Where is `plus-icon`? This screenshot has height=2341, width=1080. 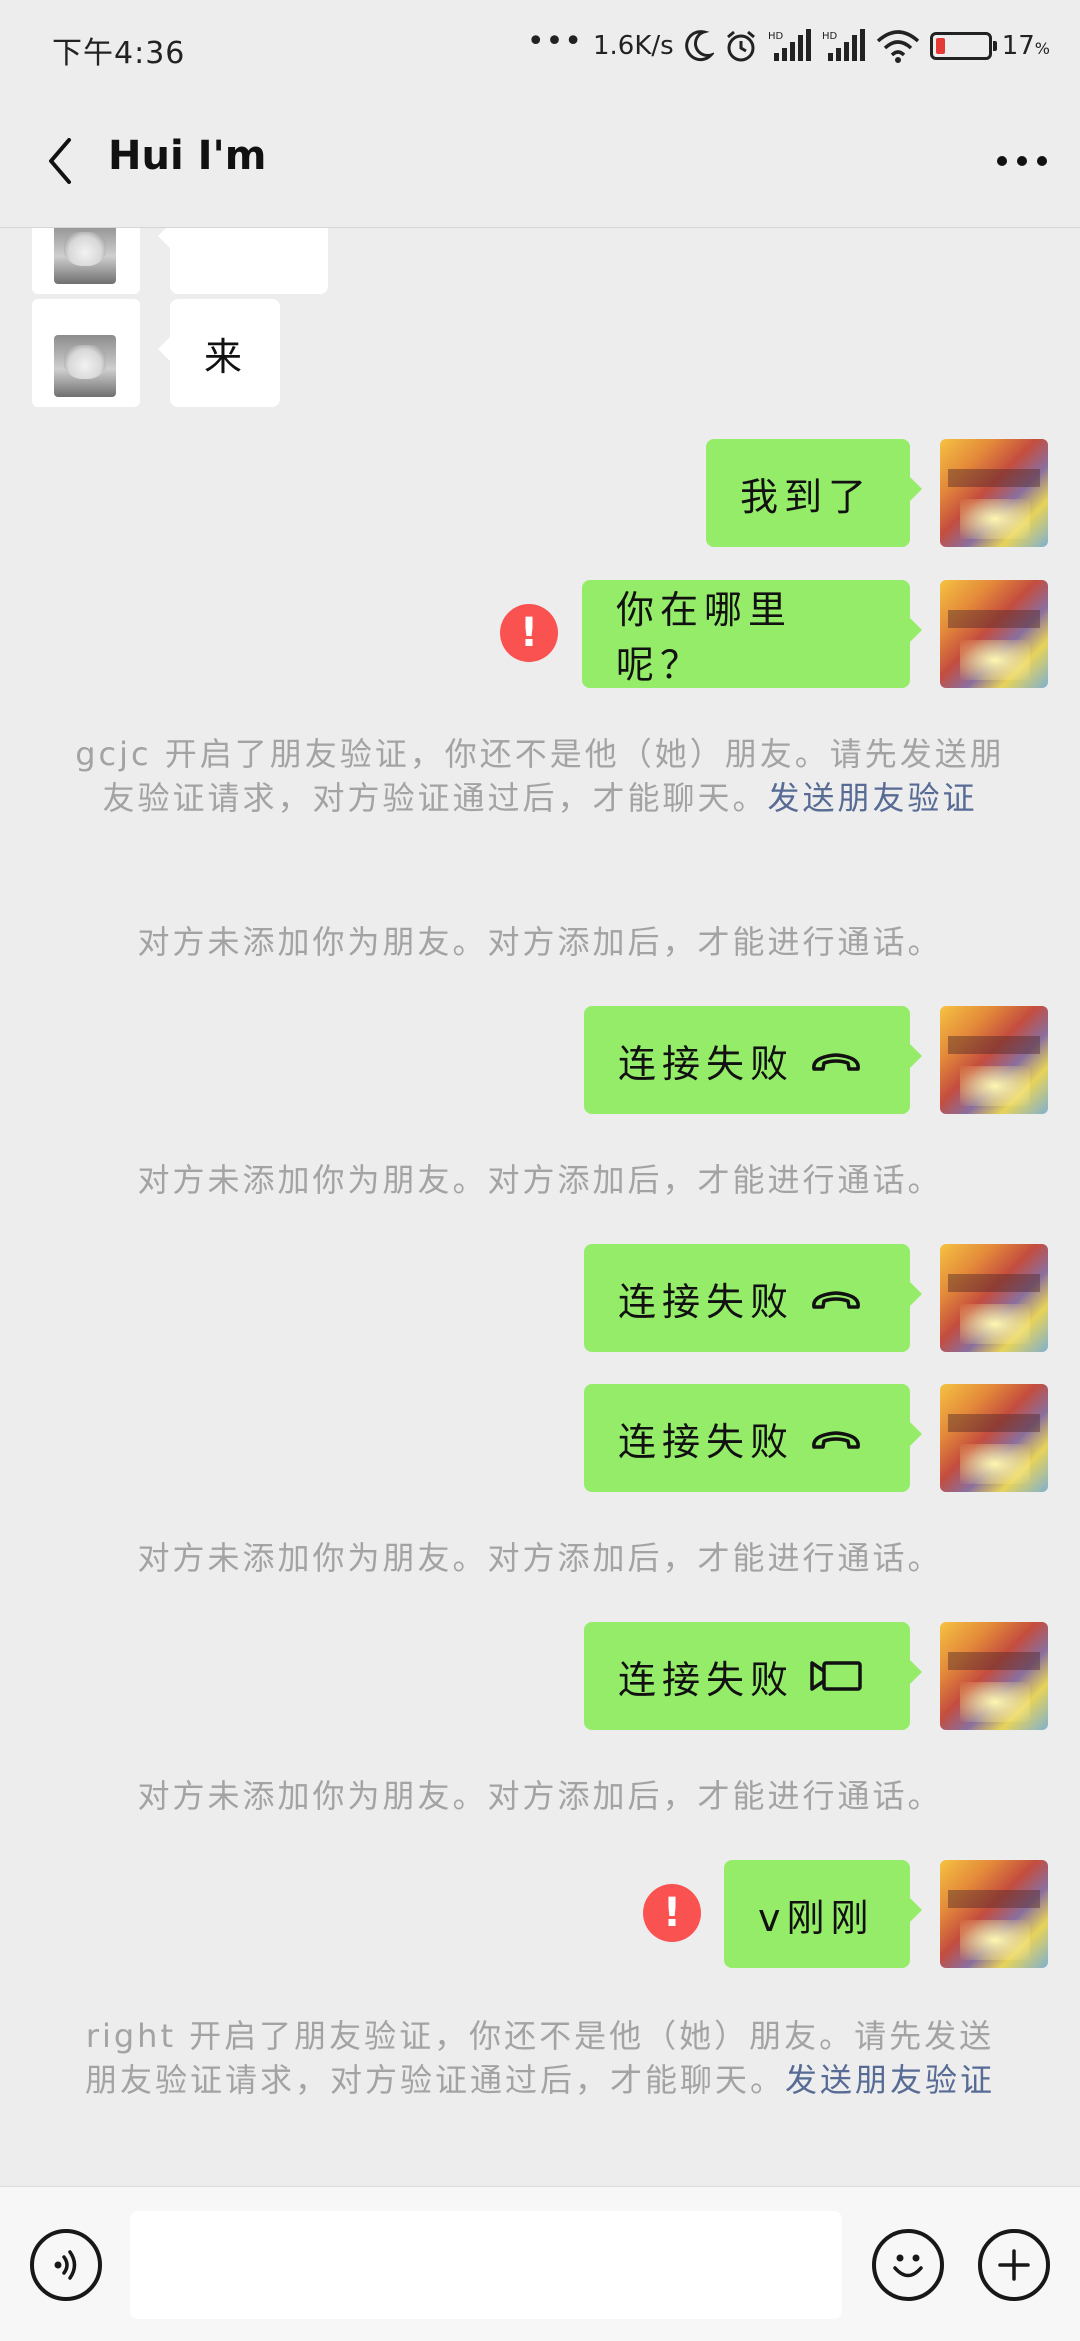
plus-icon is located at coordinates (1014, 2265).